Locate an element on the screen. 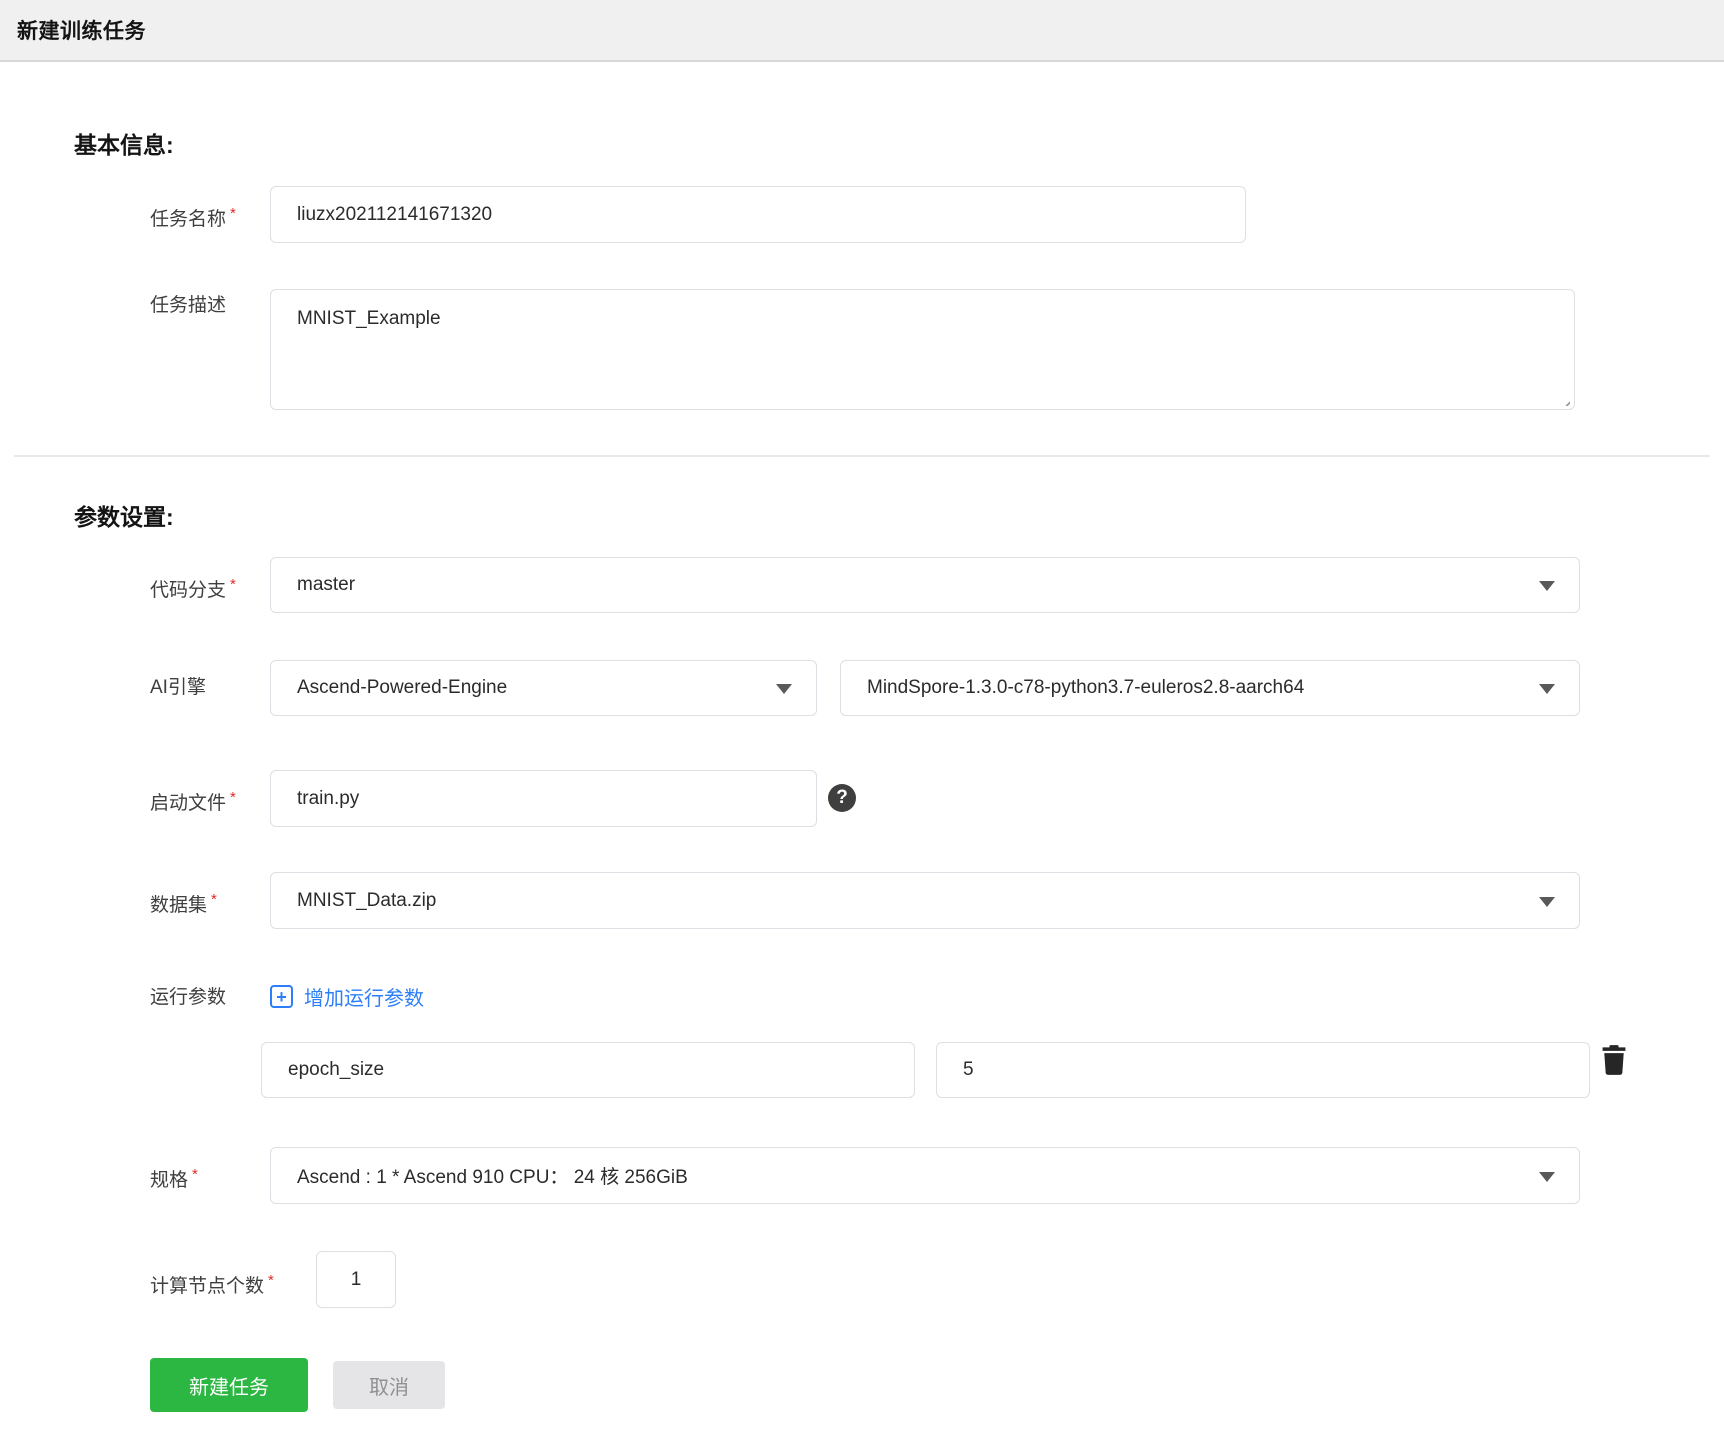 The height and width of the screenshot is (1444, 1724). section-heading-param-settings: 参数设置: is located at coordinates (124, 517).